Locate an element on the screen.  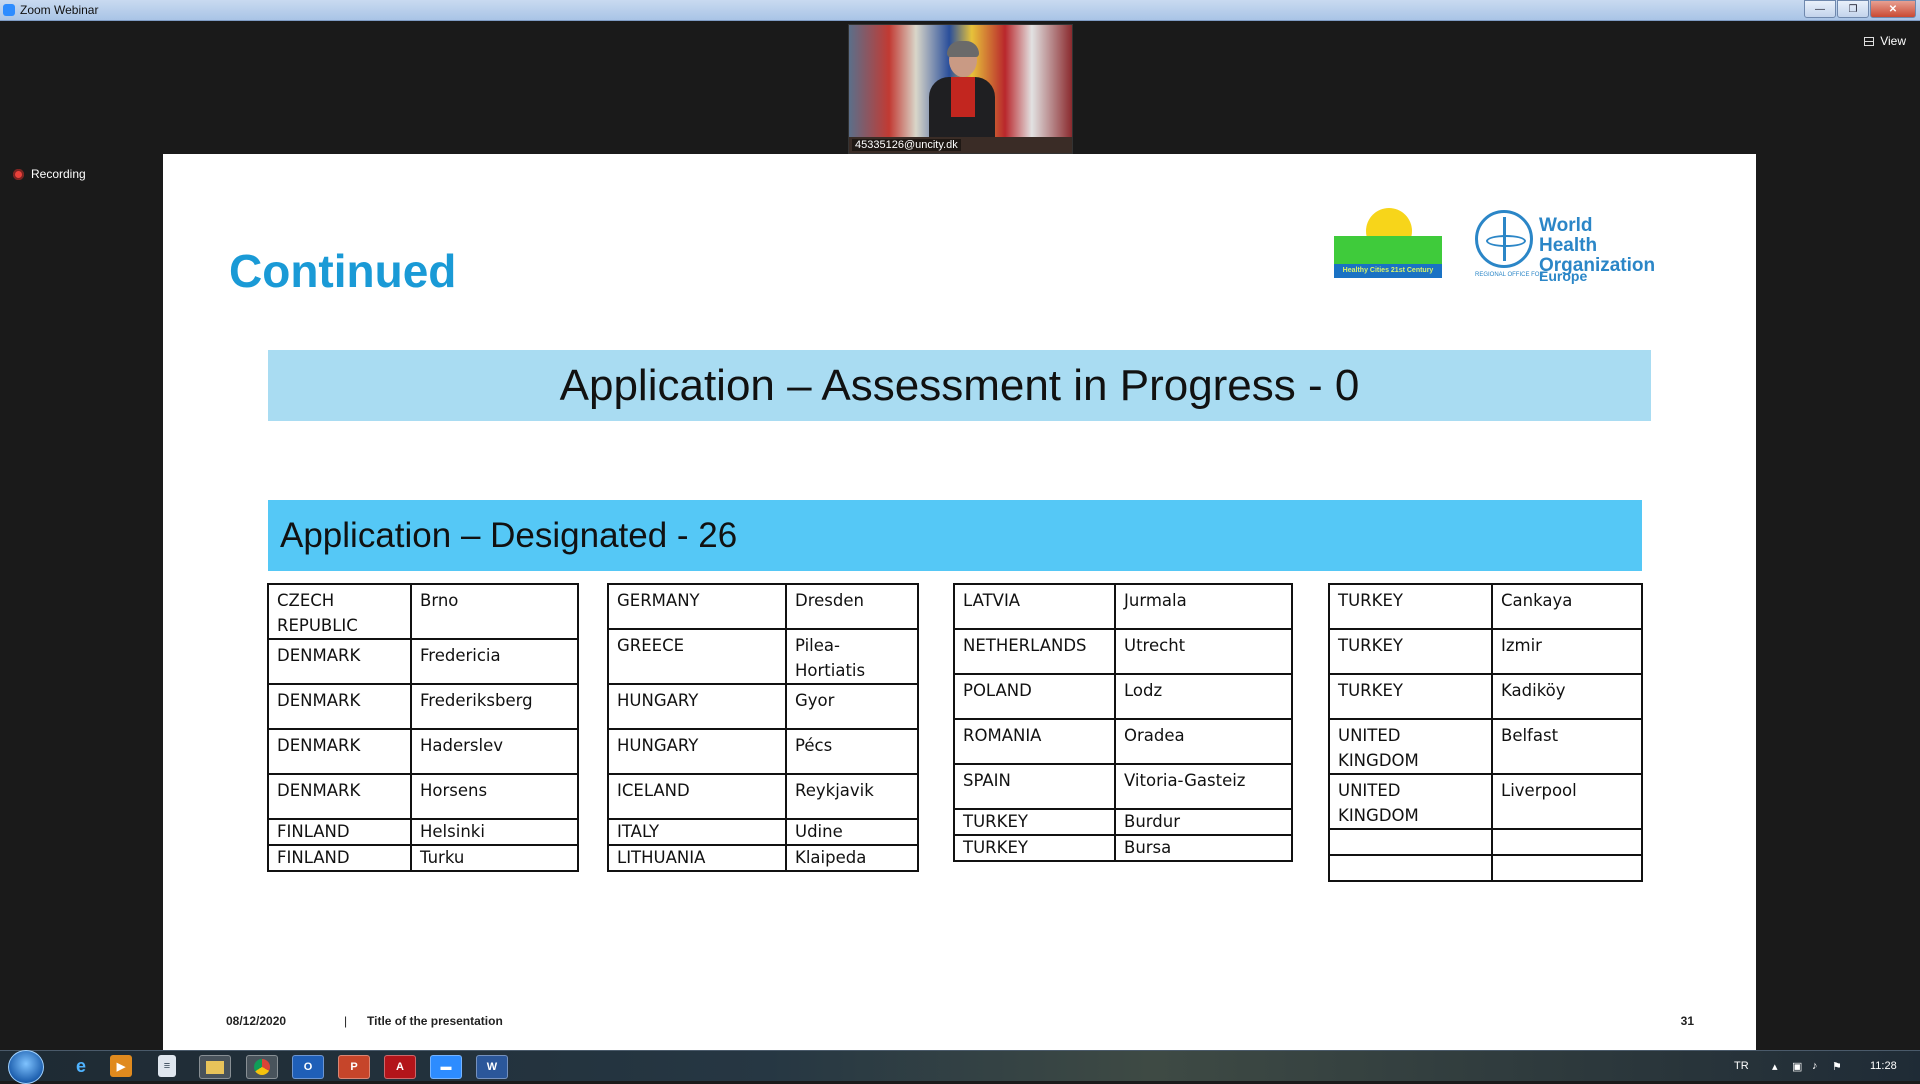
recording-indicator: Recording is located at coordinates (49, 174).